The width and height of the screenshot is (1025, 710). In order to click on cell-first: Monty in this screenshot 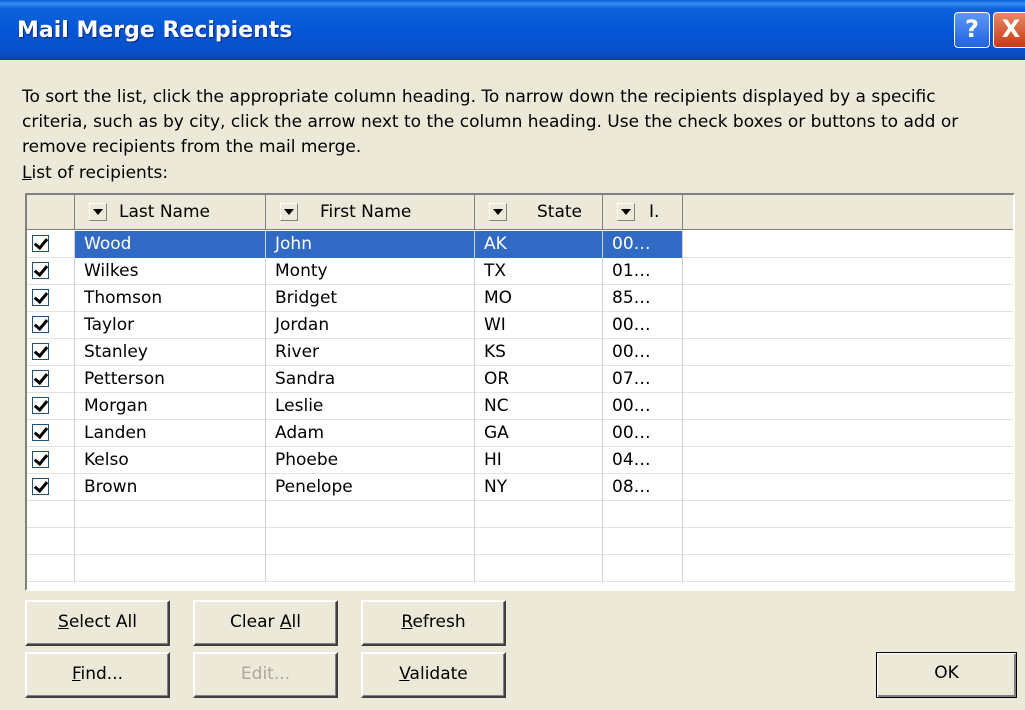, I will do `click(370, 271)`.